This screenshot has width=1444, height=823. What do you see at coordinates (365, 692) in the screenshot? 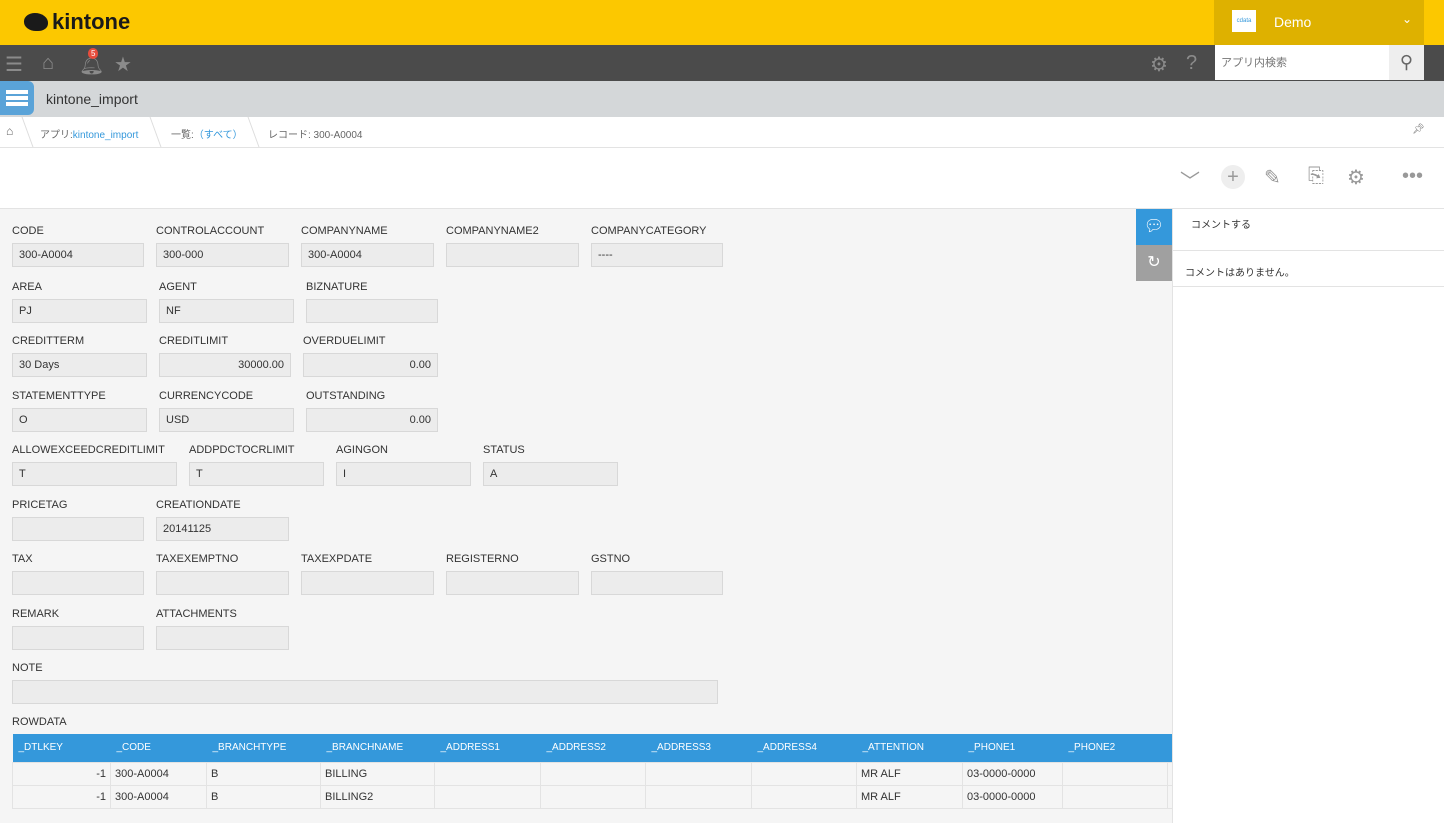
I see `field-note` at bounding box center [365, 692].